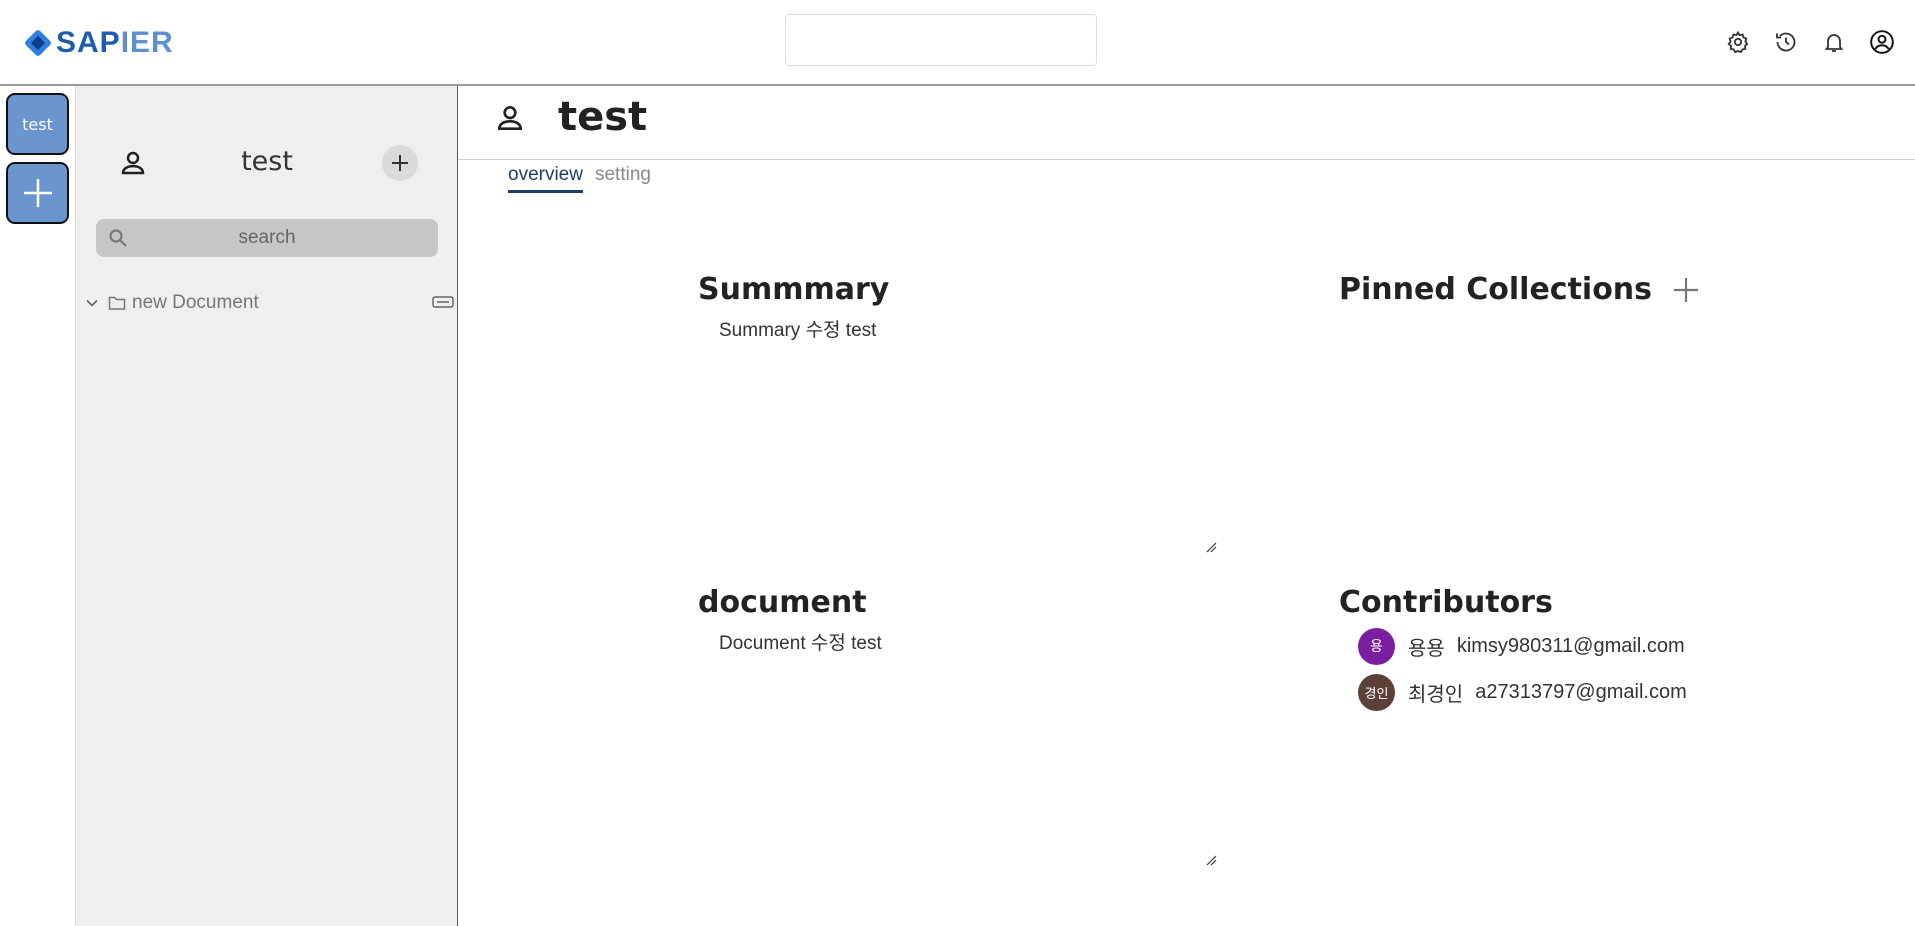 This screenshot has width=1915, height=926. I want to click on top-icons, so click(1810, 42).